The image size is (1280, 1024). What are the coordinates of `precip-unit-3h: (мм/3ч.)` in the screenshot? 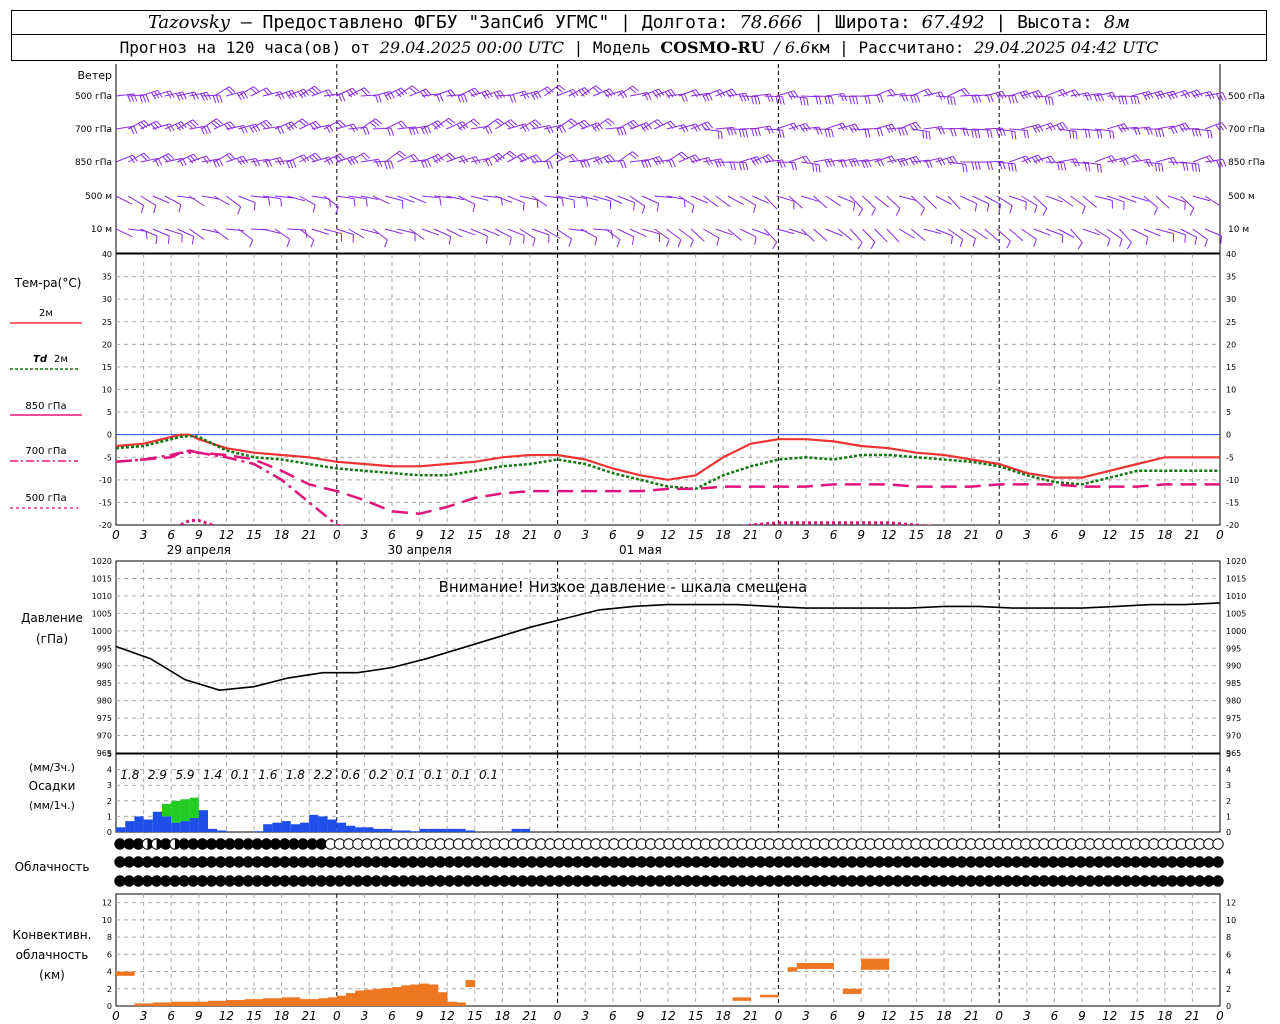 It's located at (52, 767).